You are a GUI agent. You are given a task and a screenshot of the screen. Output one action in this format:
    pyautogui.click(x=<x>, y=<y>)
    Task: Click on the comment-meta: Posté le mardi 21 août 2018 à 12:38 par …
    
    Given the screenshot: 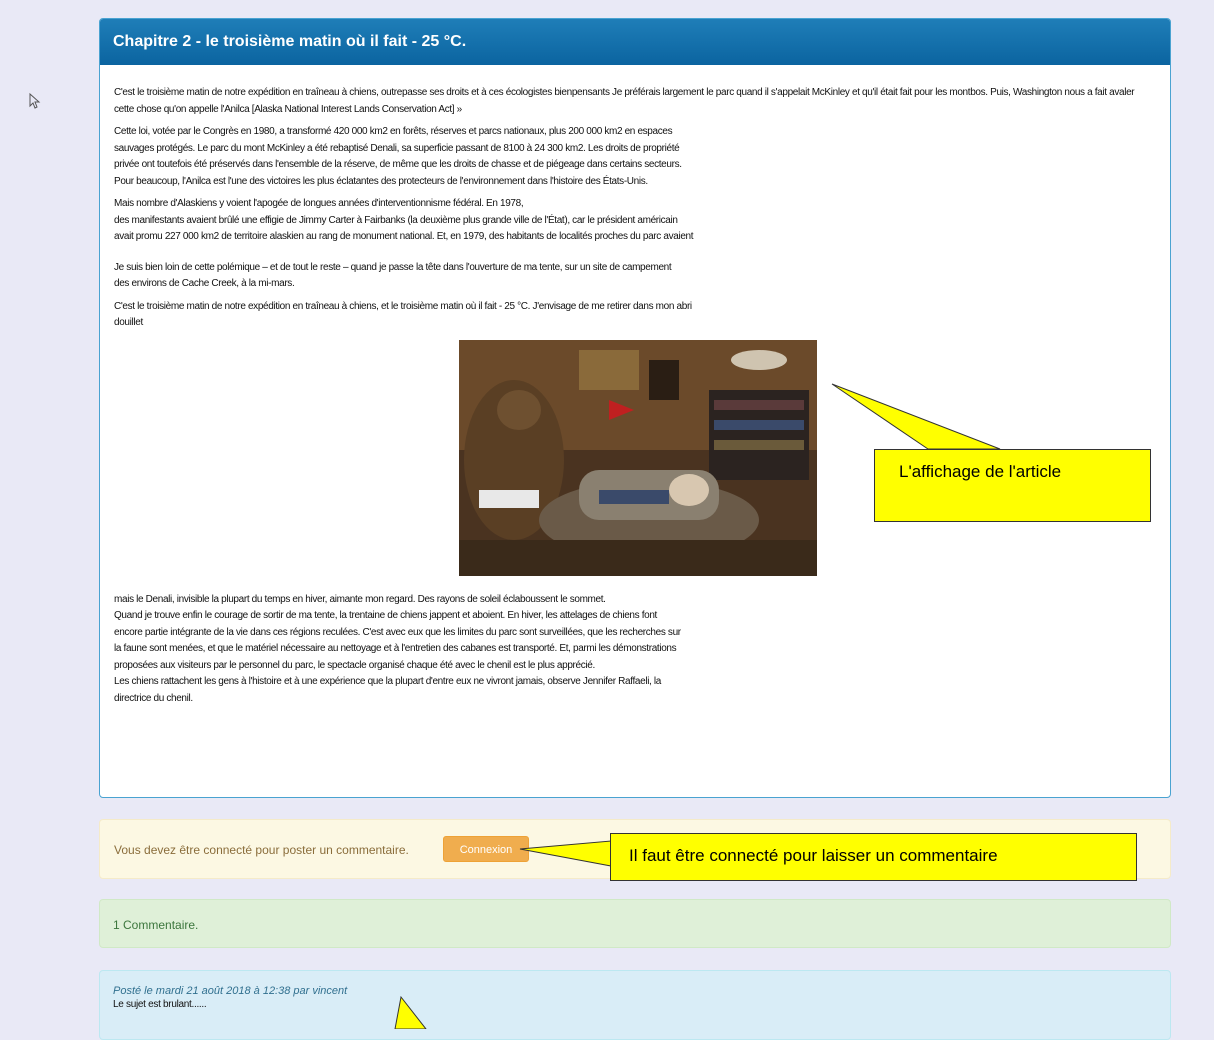 What is the action you would take?
    pyautogui.click(x=230, y=991)
    